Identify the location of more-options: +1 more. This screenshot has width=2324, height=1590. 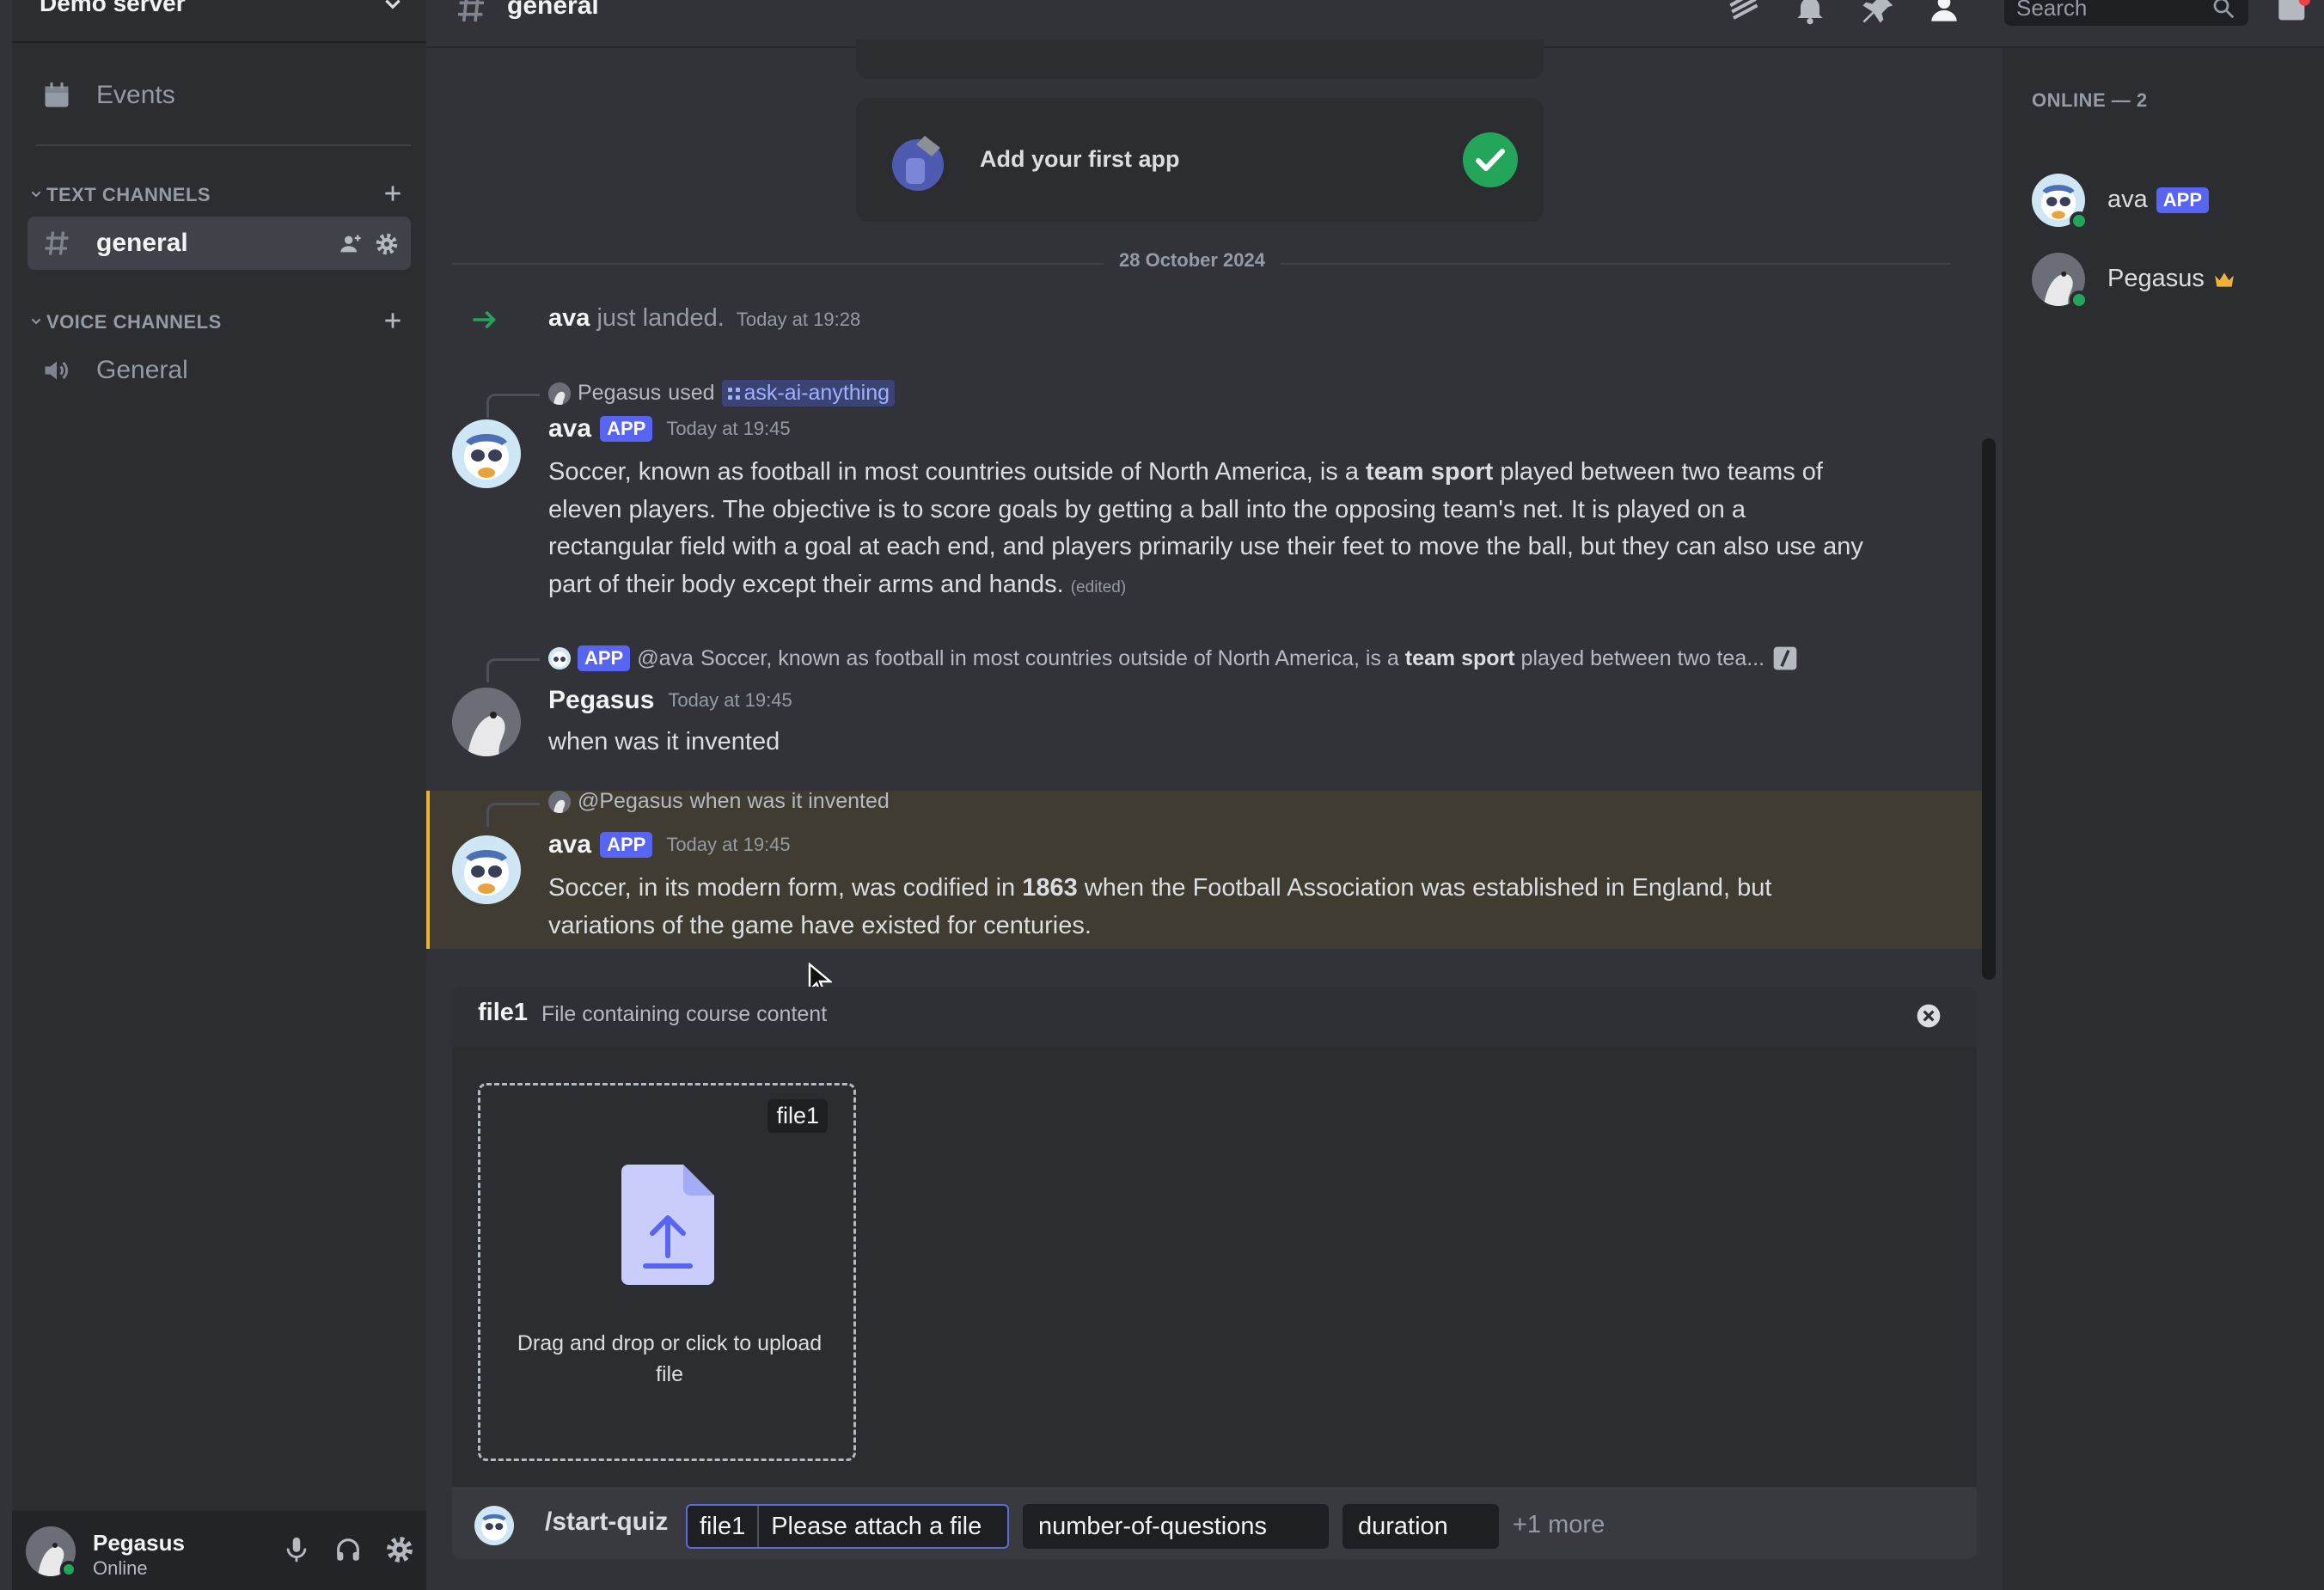
(1559, 1525).